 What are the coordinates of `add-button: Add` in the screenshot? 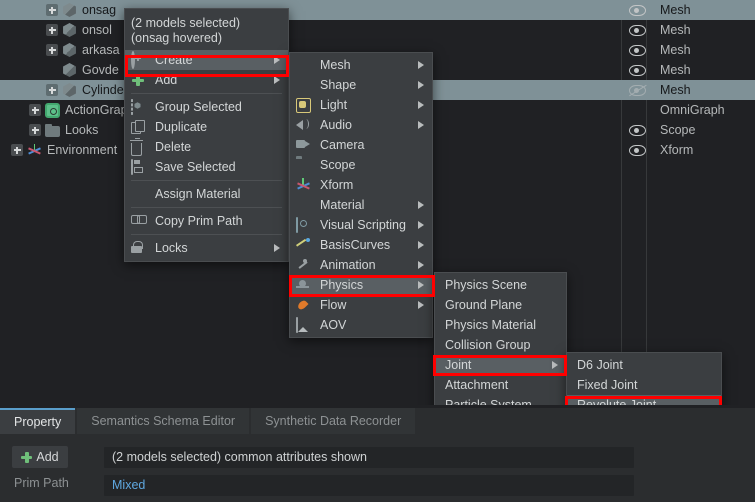 It's located at (40, 457).